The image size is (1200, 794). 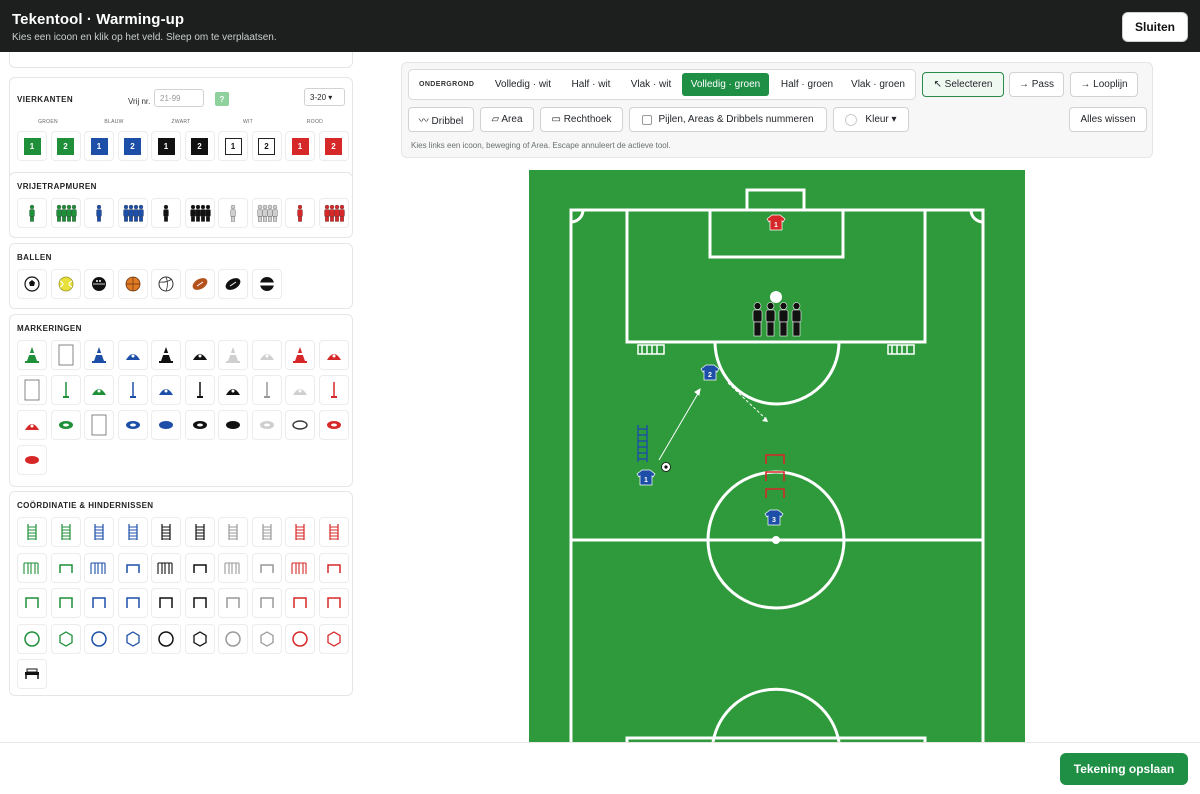 I want to click on square-black-1: 1, so click(x=166, y=146).